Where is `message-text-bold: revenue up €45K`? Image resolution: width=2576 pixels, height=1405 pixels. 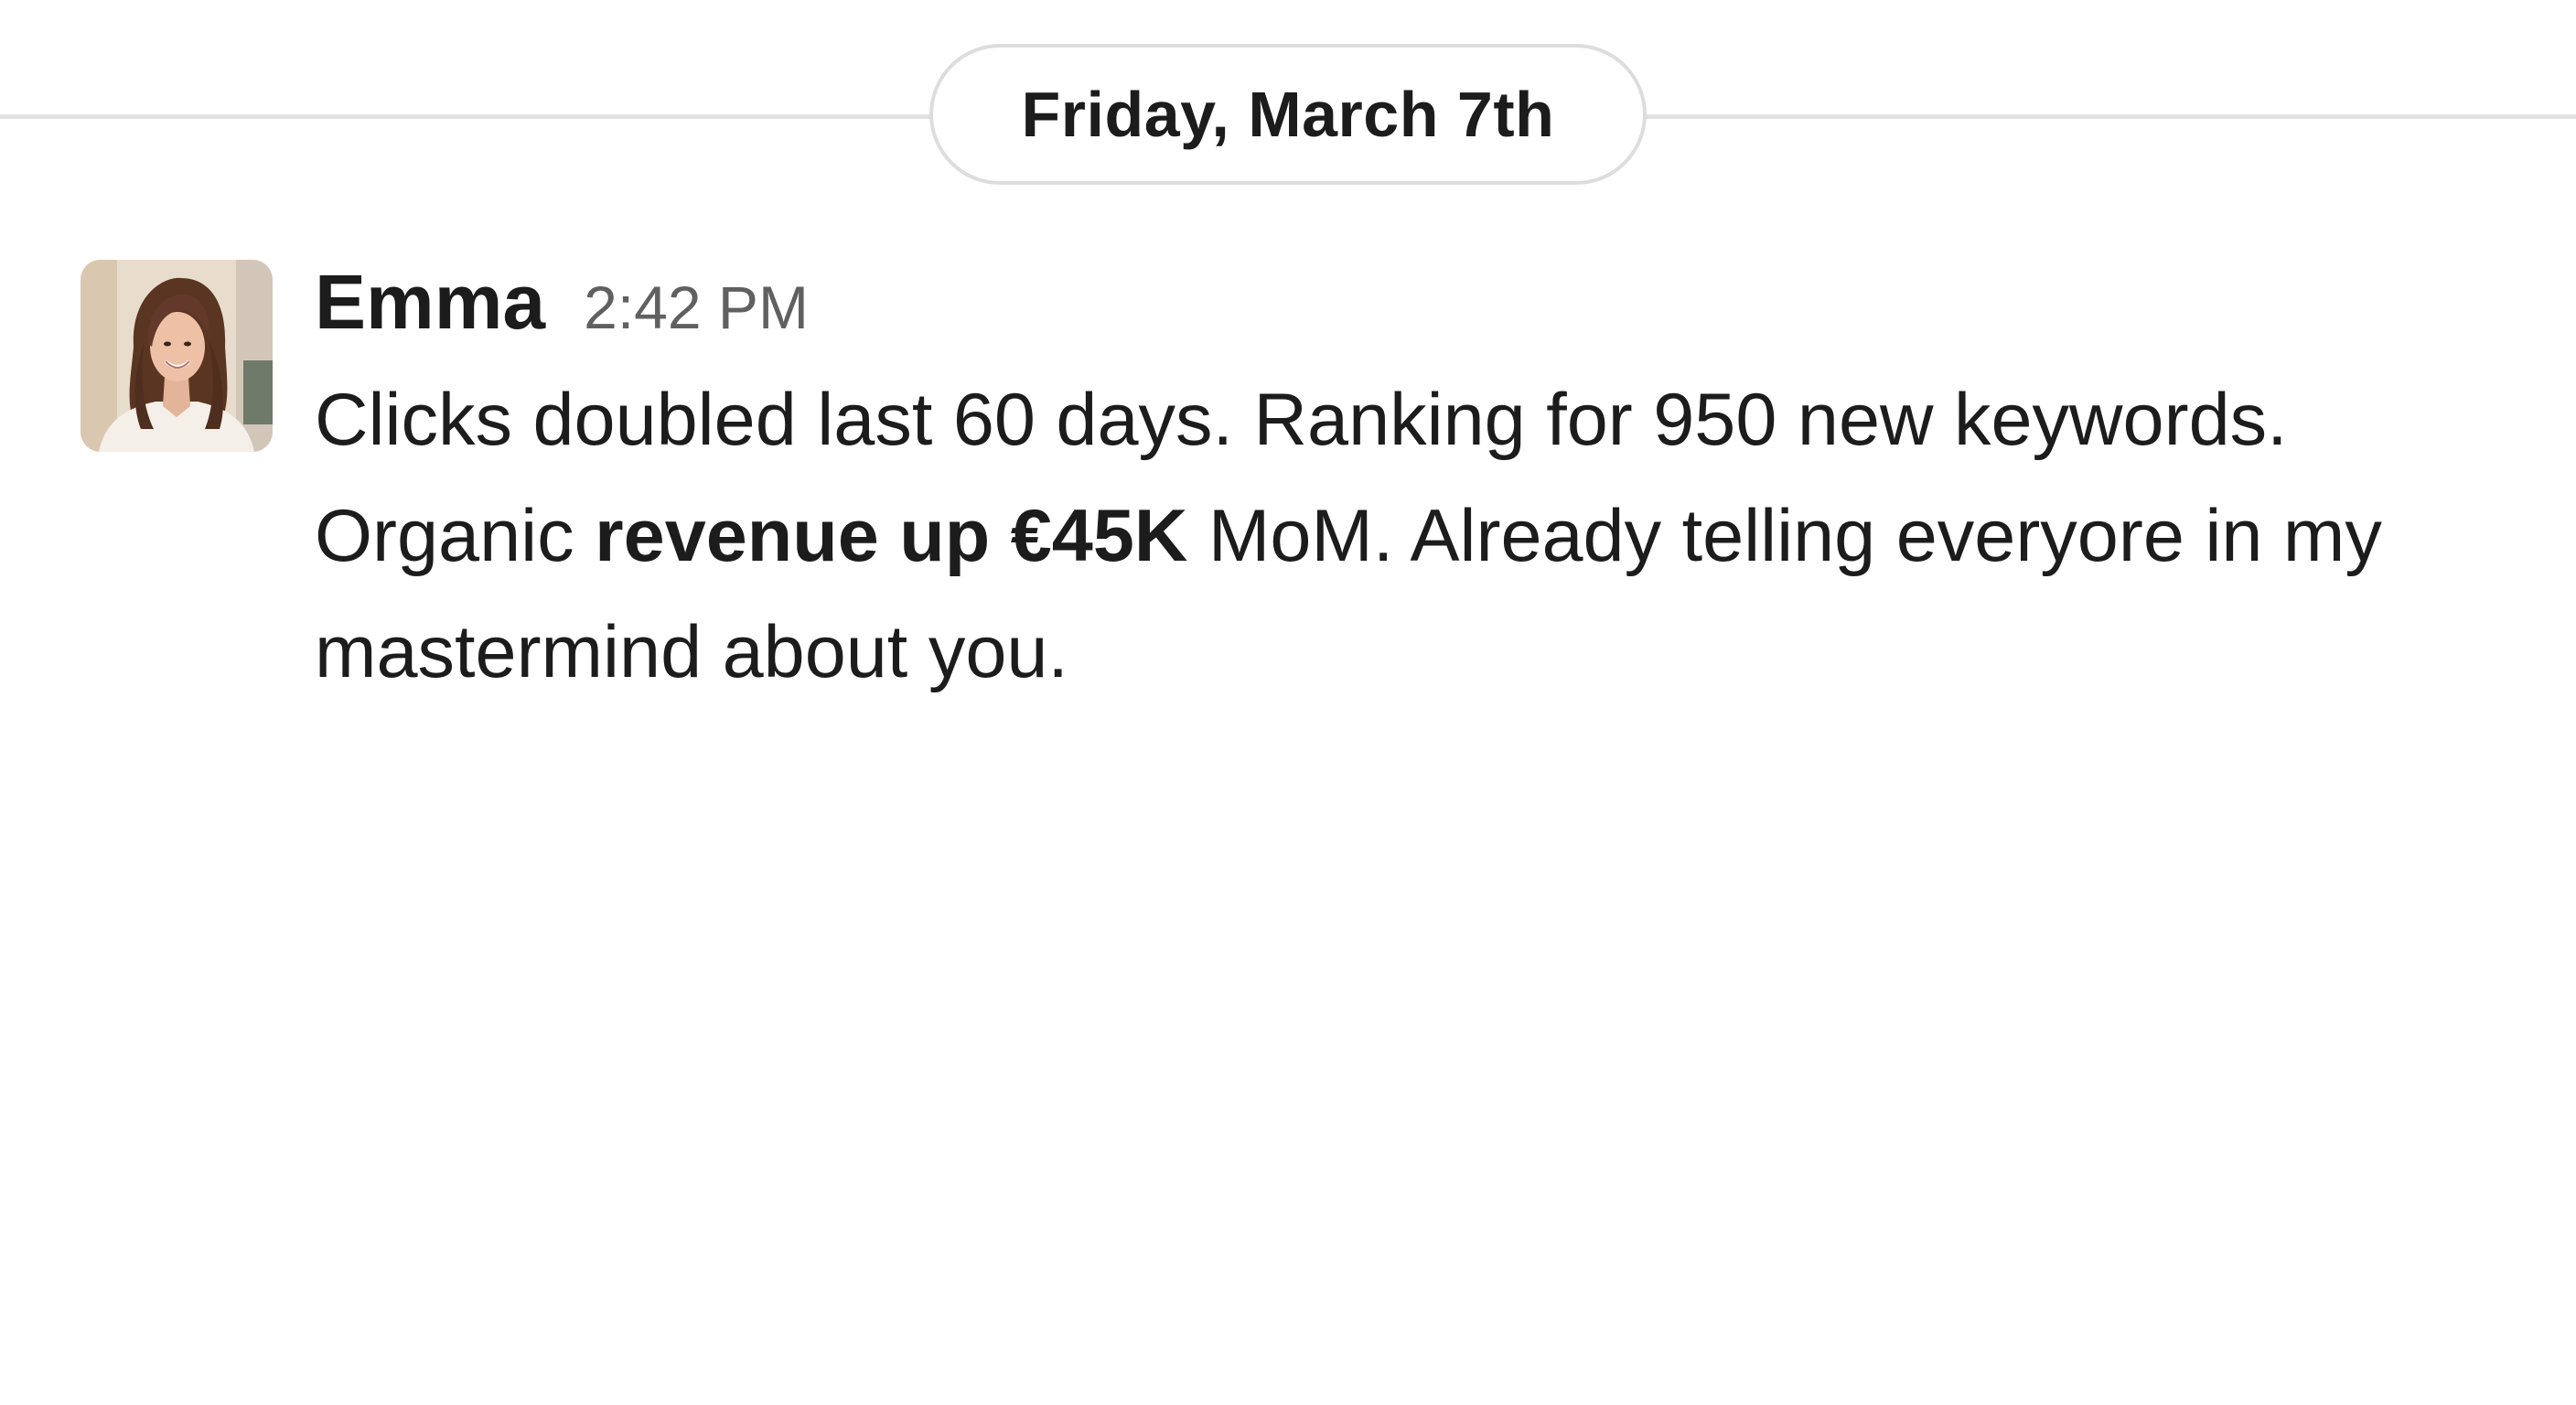
message-text-bold: revenue up €45K is located at coordinates (892, 536).